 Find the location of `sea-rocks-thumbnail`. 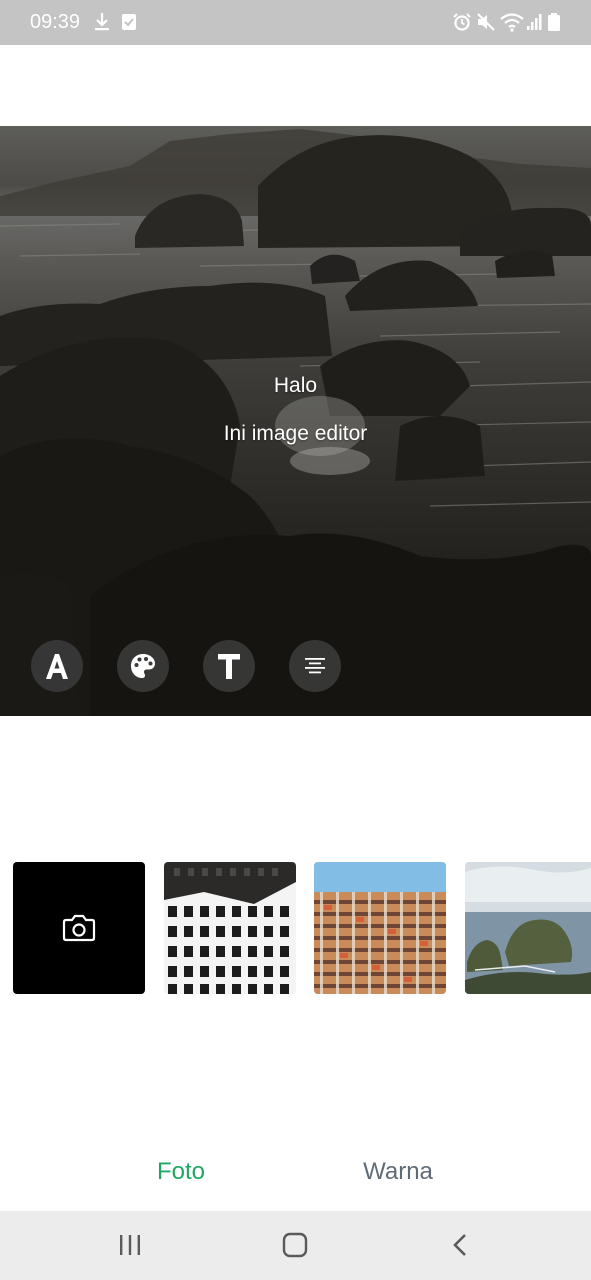

sea-rocks-thumbnail is located at coordinates (528, 928).